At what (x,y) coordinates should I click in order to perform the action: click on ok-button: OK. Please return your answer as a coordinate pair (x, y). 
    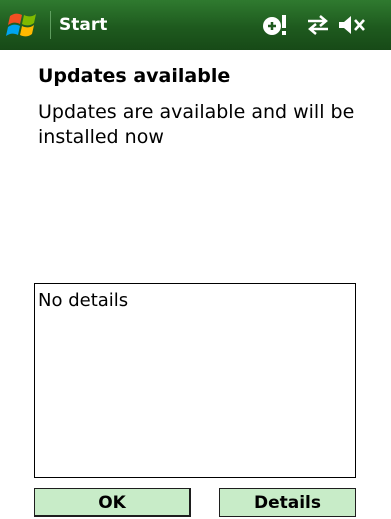
    Looking at the image, I should click on (112, 502).